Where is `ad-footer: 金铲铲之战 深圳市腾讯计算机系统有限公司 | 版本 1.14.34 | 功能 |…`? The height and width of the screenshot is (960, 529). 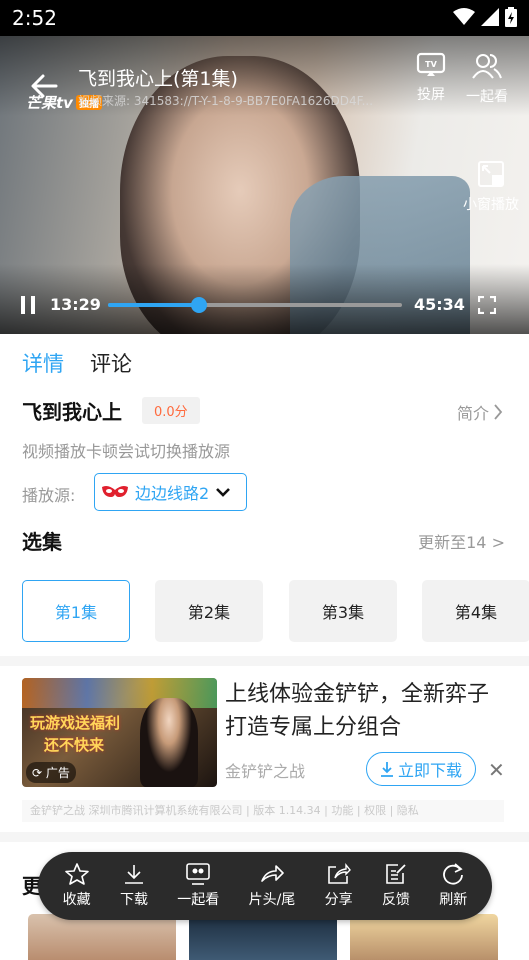
ad-footer: 金铲铲之战 深圳市腾讯计算机系统有限公司 | 版本 1.14.34 | 功能 |… is located at coordinates (263, 811).